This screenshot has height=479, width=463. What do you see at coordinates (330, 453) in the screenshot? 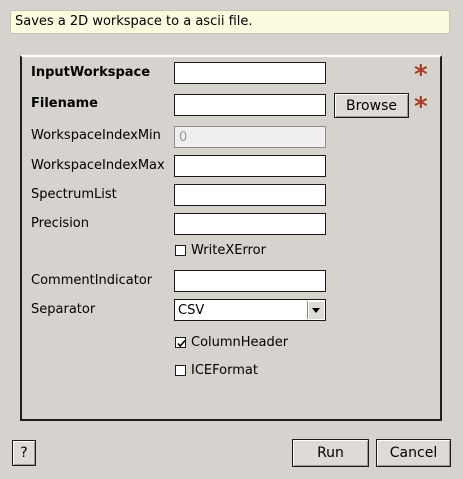
I see `run-button: Run` at bounding box center [330, 453].